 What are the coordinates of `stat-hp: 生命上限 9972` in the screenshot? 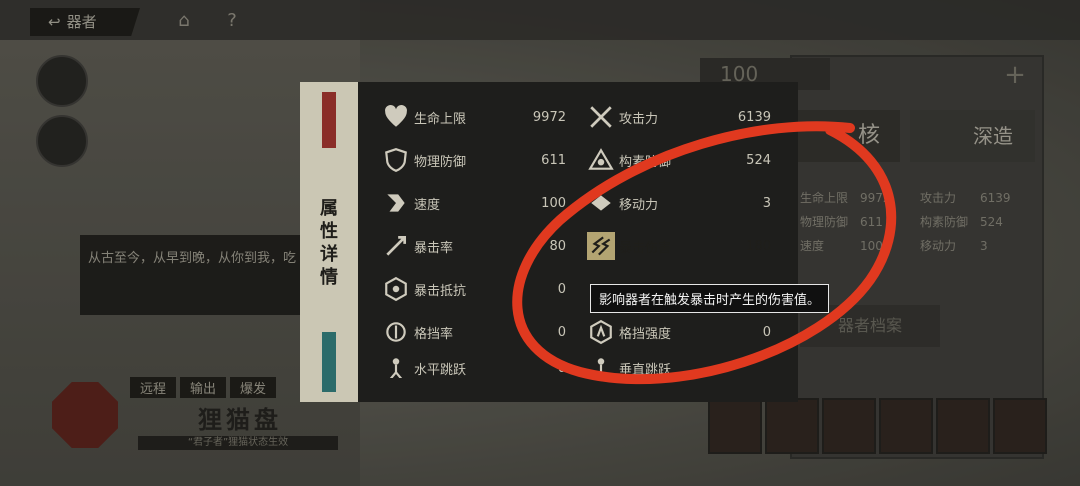 It's located at (477, 117).